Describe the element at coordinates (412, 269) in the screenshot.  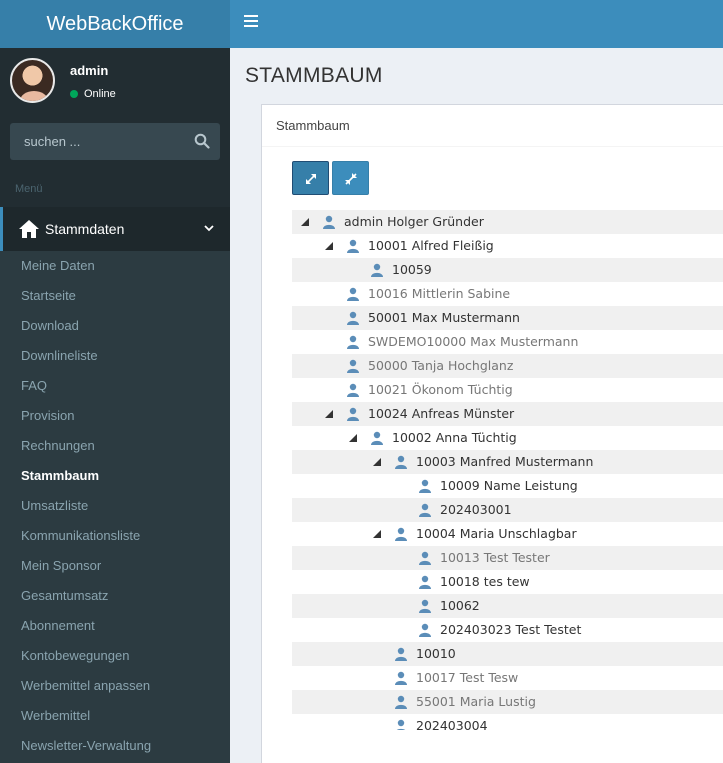
I see `tree-node-label: 10059` at that location.